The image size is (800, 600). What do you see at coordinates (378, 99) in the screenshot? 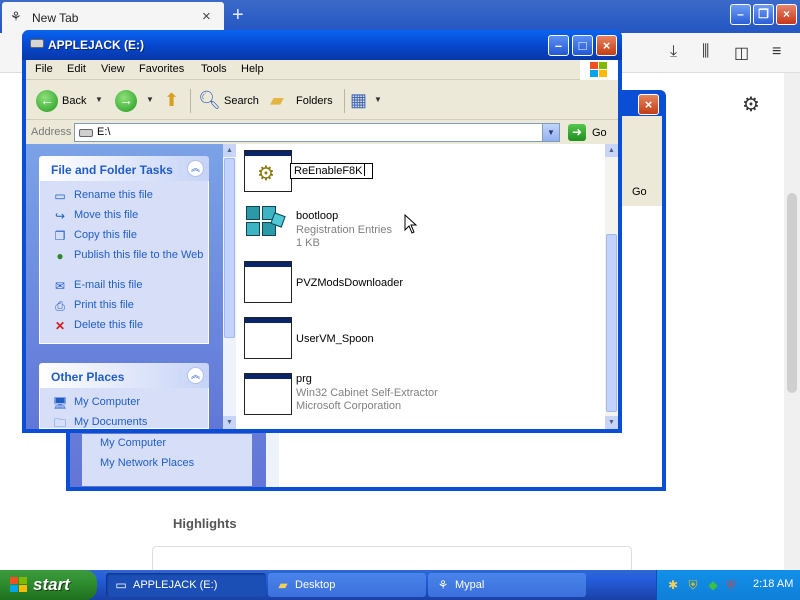
I see `views-dropdown-icon: ▼` at bounding box center [378, 99].